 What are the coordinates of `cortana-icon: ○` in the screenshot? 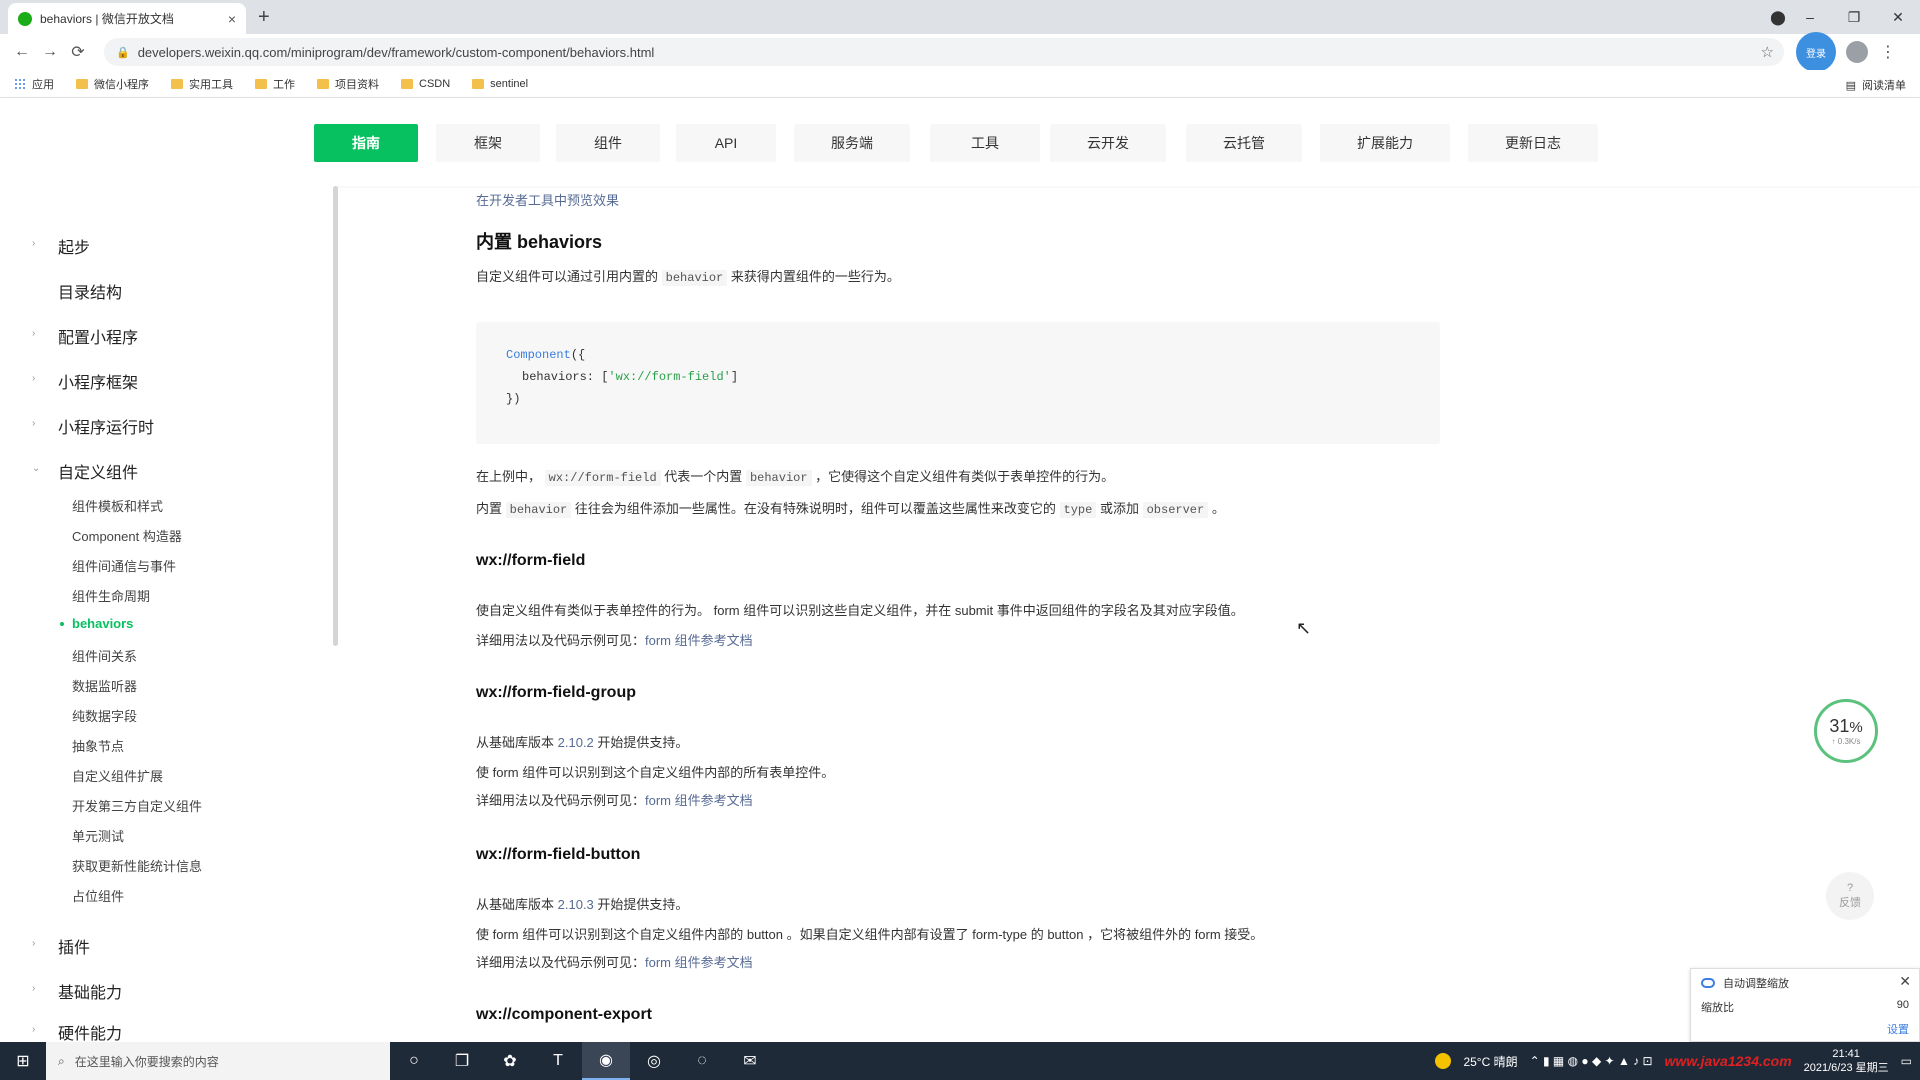 It's located at (414, 1061).